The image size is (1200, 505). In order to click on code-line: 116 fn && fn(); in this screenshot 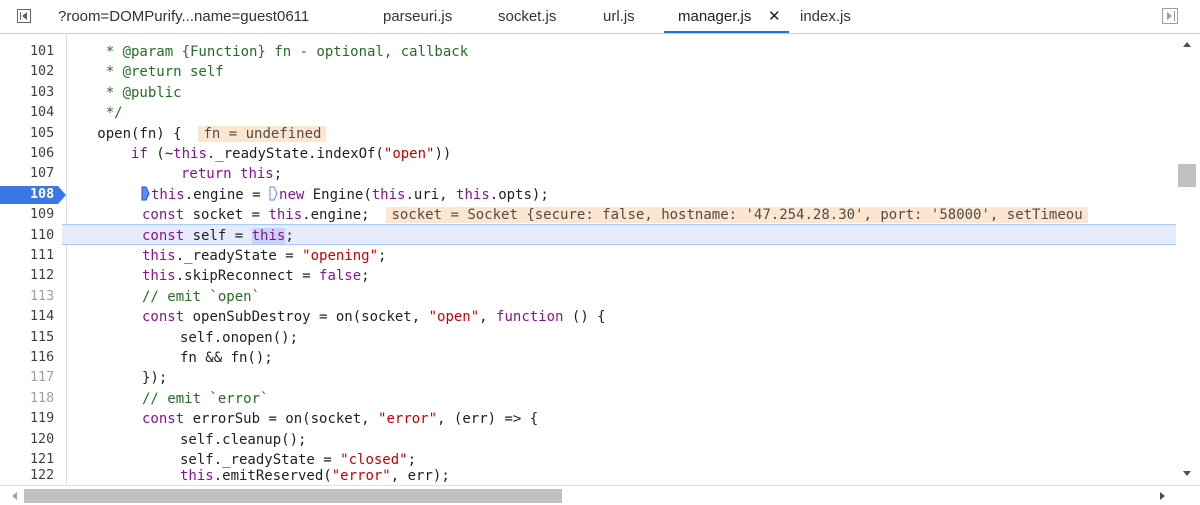, I will do `click(588, 358)`.